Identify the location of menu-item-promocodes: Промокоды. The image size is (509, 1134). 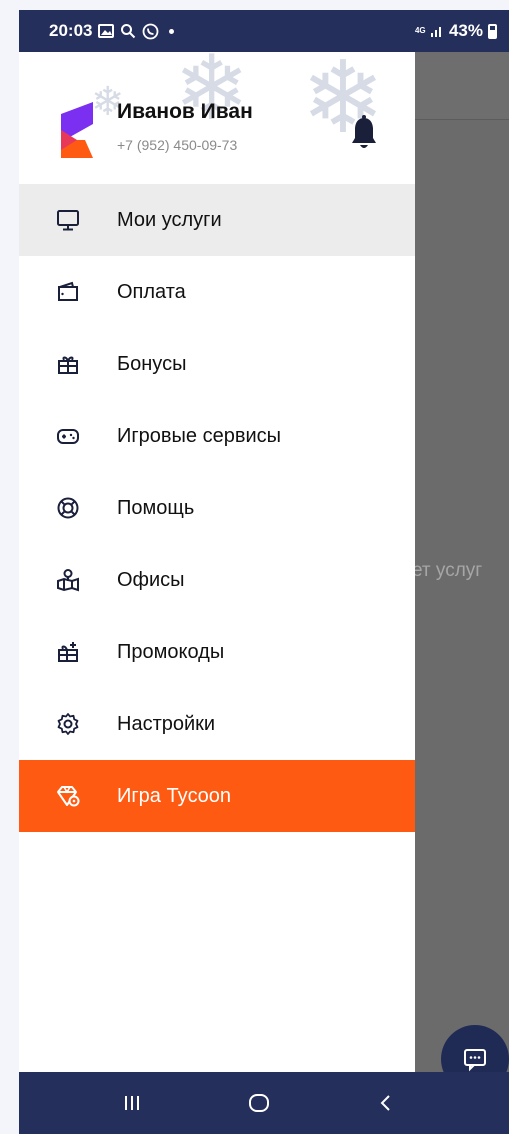
(217, 652).